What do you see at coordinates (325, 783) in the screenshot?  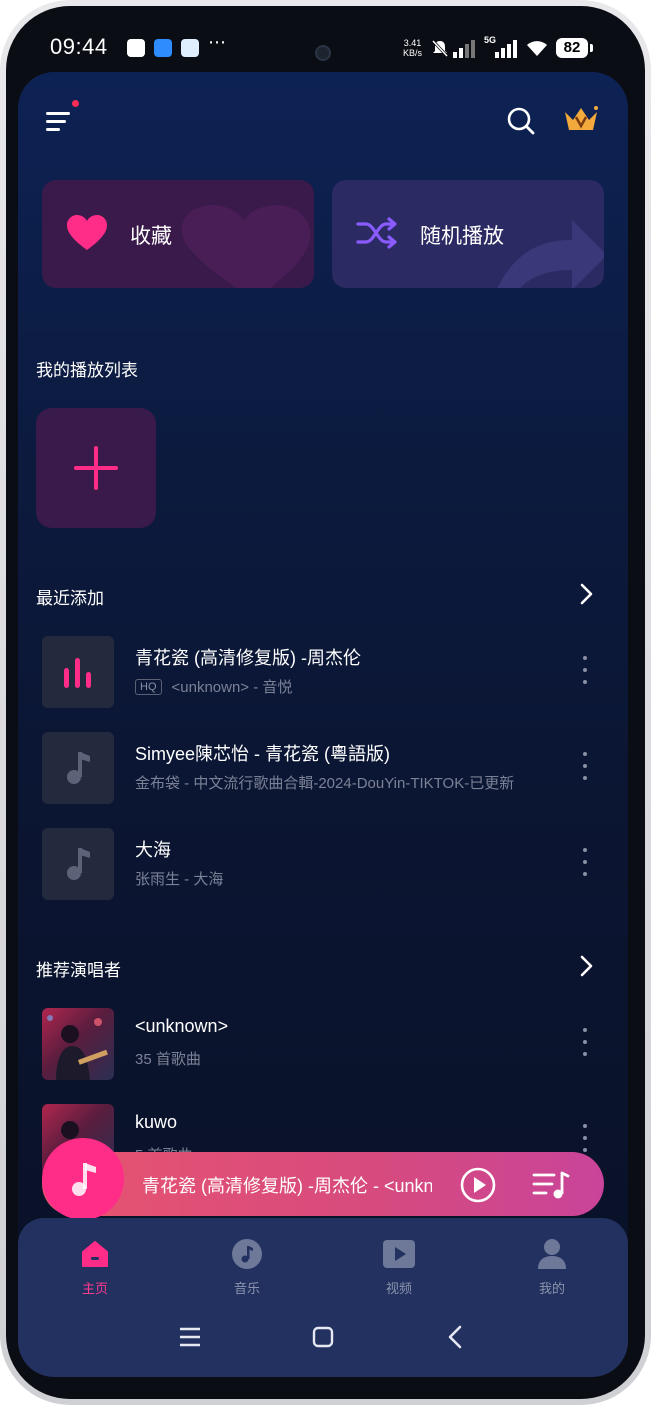 I see `song-subtitle: 金布袋 - 中文流行歌曲合輯-2024-DouYin-TIKTOK-已更新` at bounding box center [325, 783].